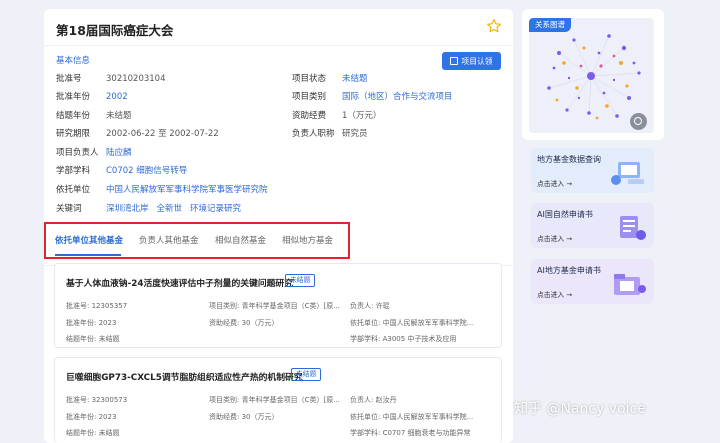  Describe the element at coordinates (73, 190) in the screenshot. I see `info-label: 依托单位` at that location.